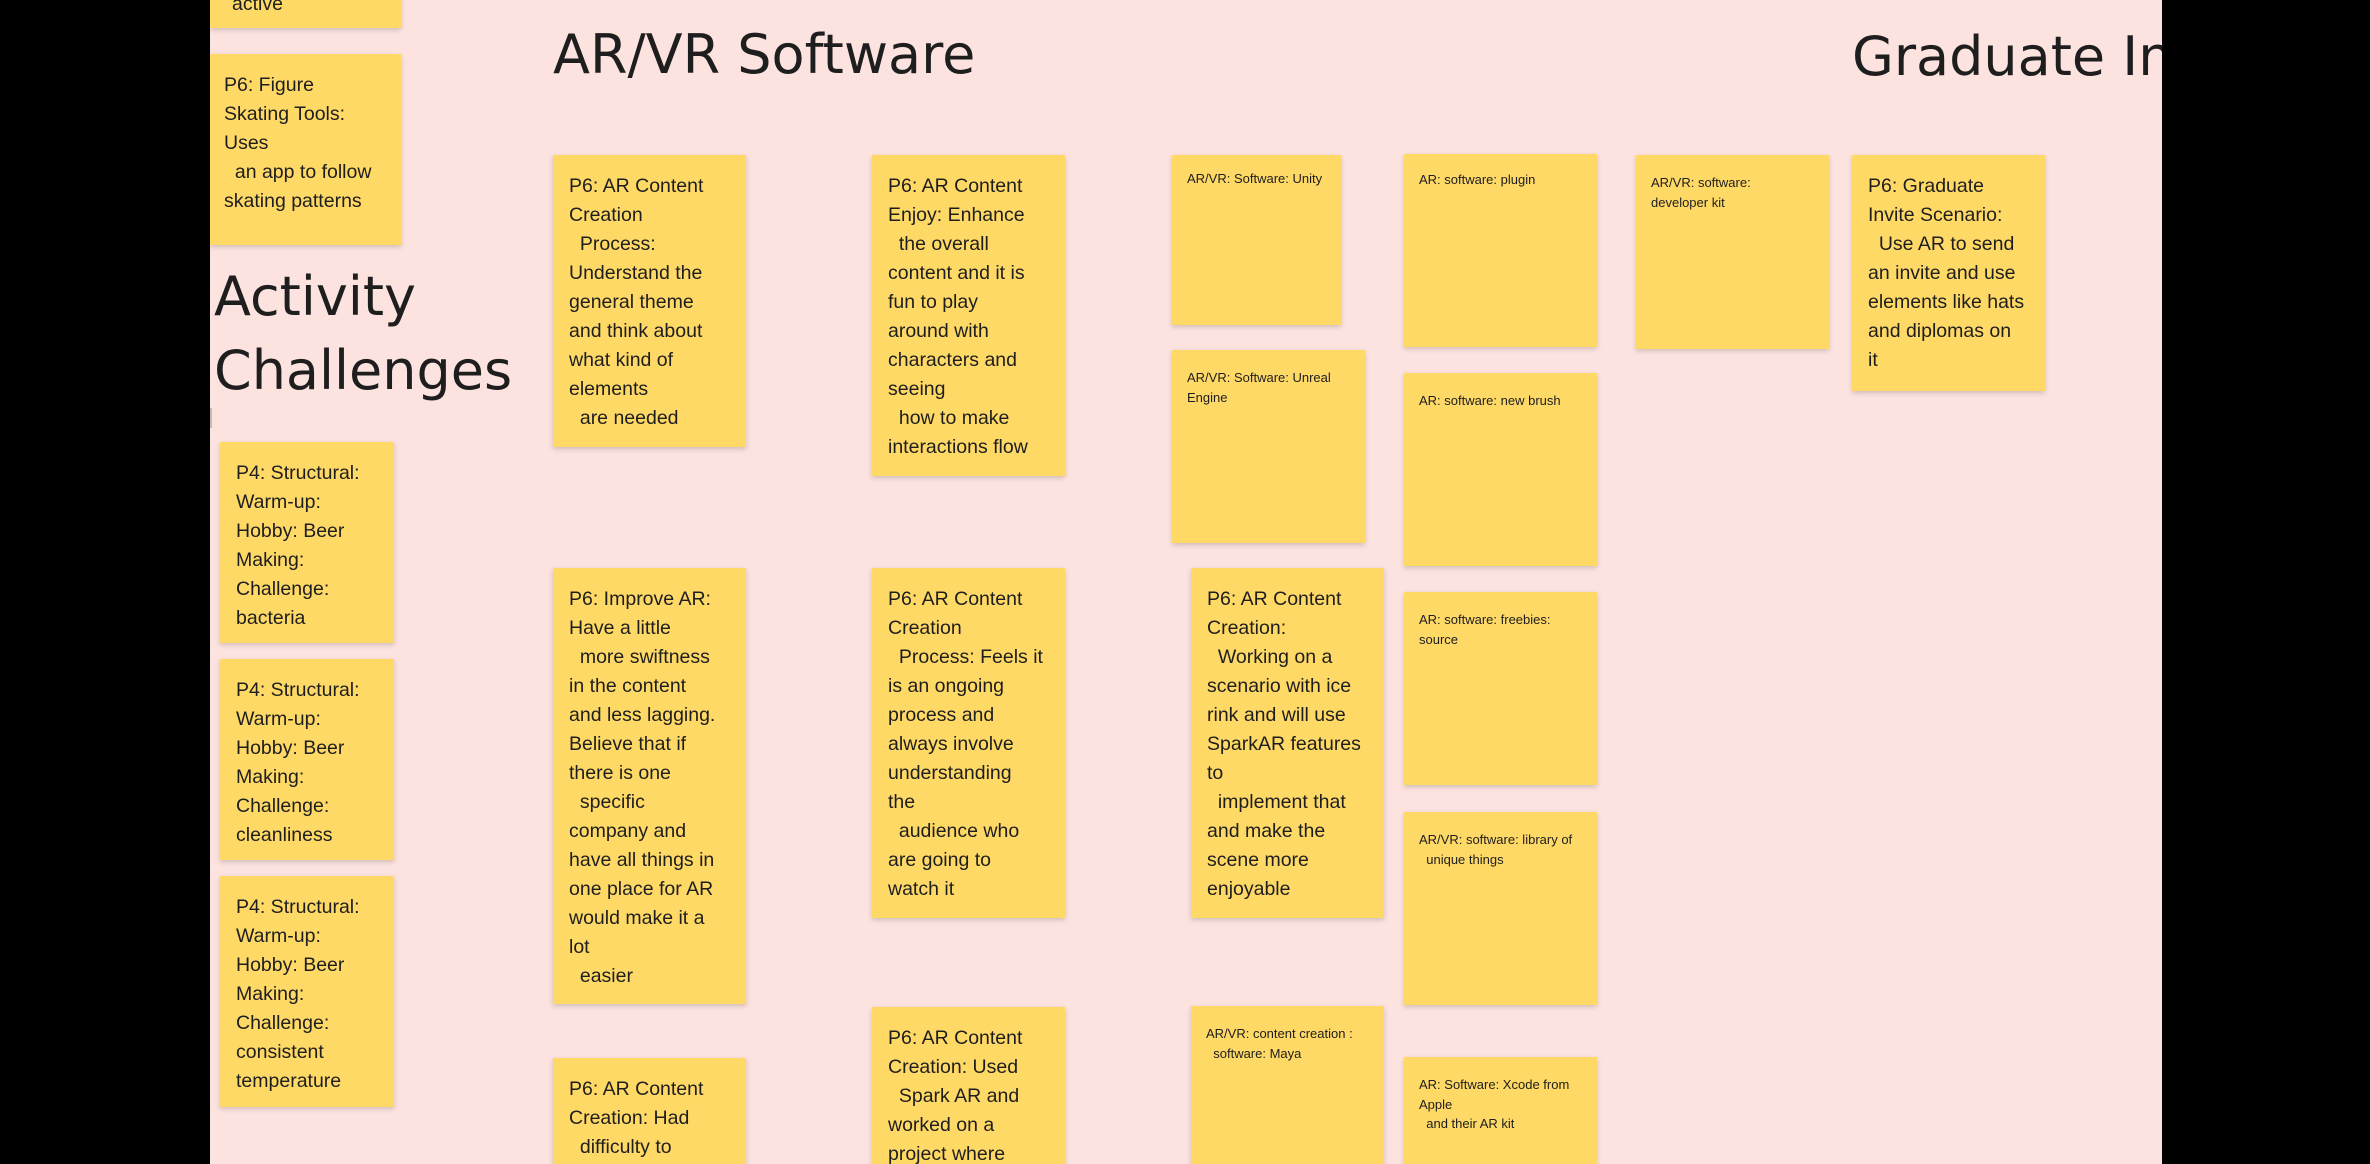 Image resolution: width=2370 pixels, height=1164 pixels. Describe the element at coordinates (1500, 688) in the screenshot. I see `sticky-note-freebies: AR: software: freebies: source` at that location.